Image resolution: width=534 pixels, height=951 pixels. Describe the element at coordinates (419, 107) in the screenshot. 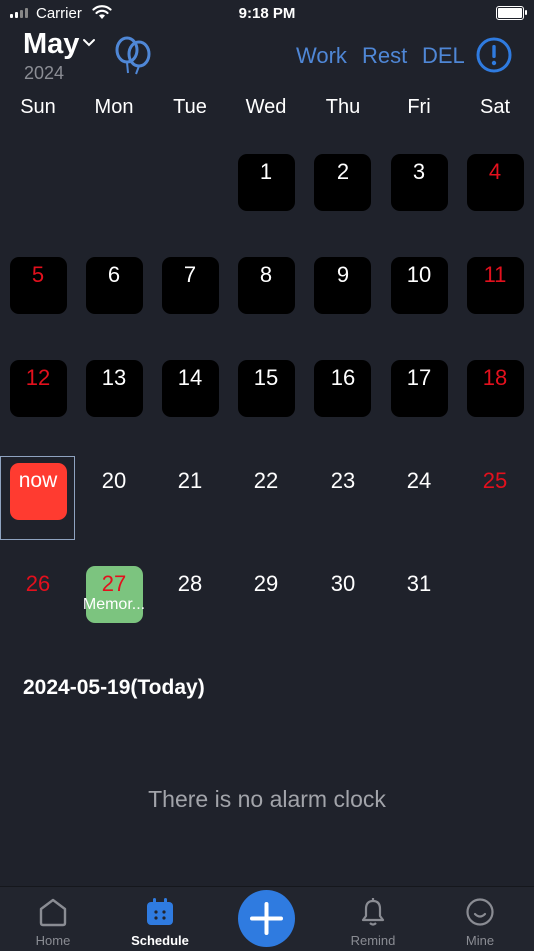

I see `weekday-label: Fri` at that location.